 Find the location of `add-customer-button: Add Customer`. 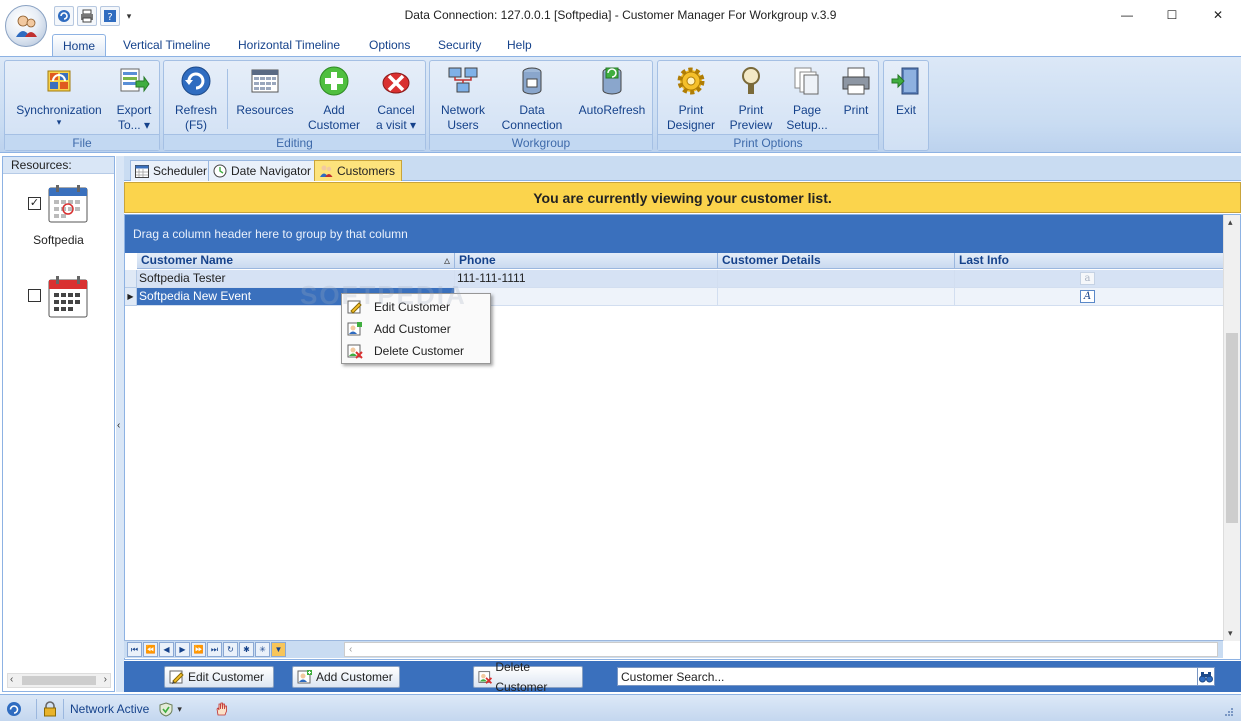

add-customer-button: Add Customer is located at coordinates (346, 677).